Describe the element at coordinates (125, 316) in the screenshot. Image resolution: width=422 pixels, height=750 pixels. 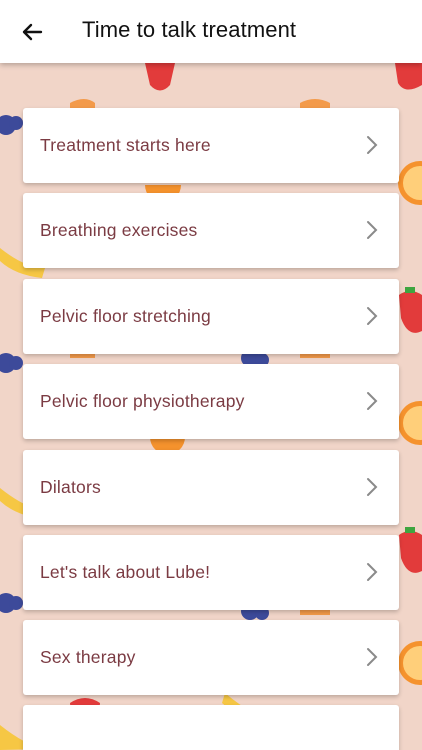
I see `list-item-label: Pelvic floor stretching` at that location.